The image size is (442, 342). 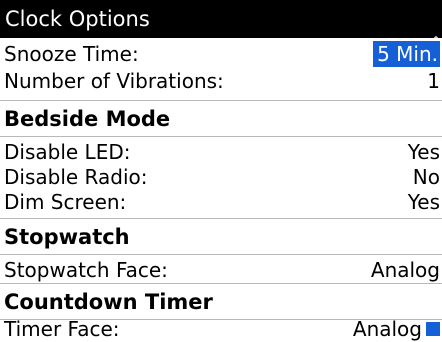 I want to click on section-header-countdown-timer: Countdown Timer, so click(x=221, y=301).